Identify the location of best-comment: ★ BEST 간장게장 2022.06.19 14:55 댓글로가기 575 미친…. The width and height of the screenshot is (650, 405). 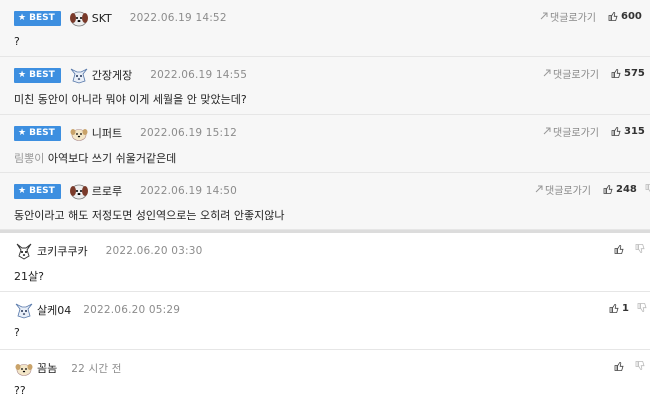
(325, 86).